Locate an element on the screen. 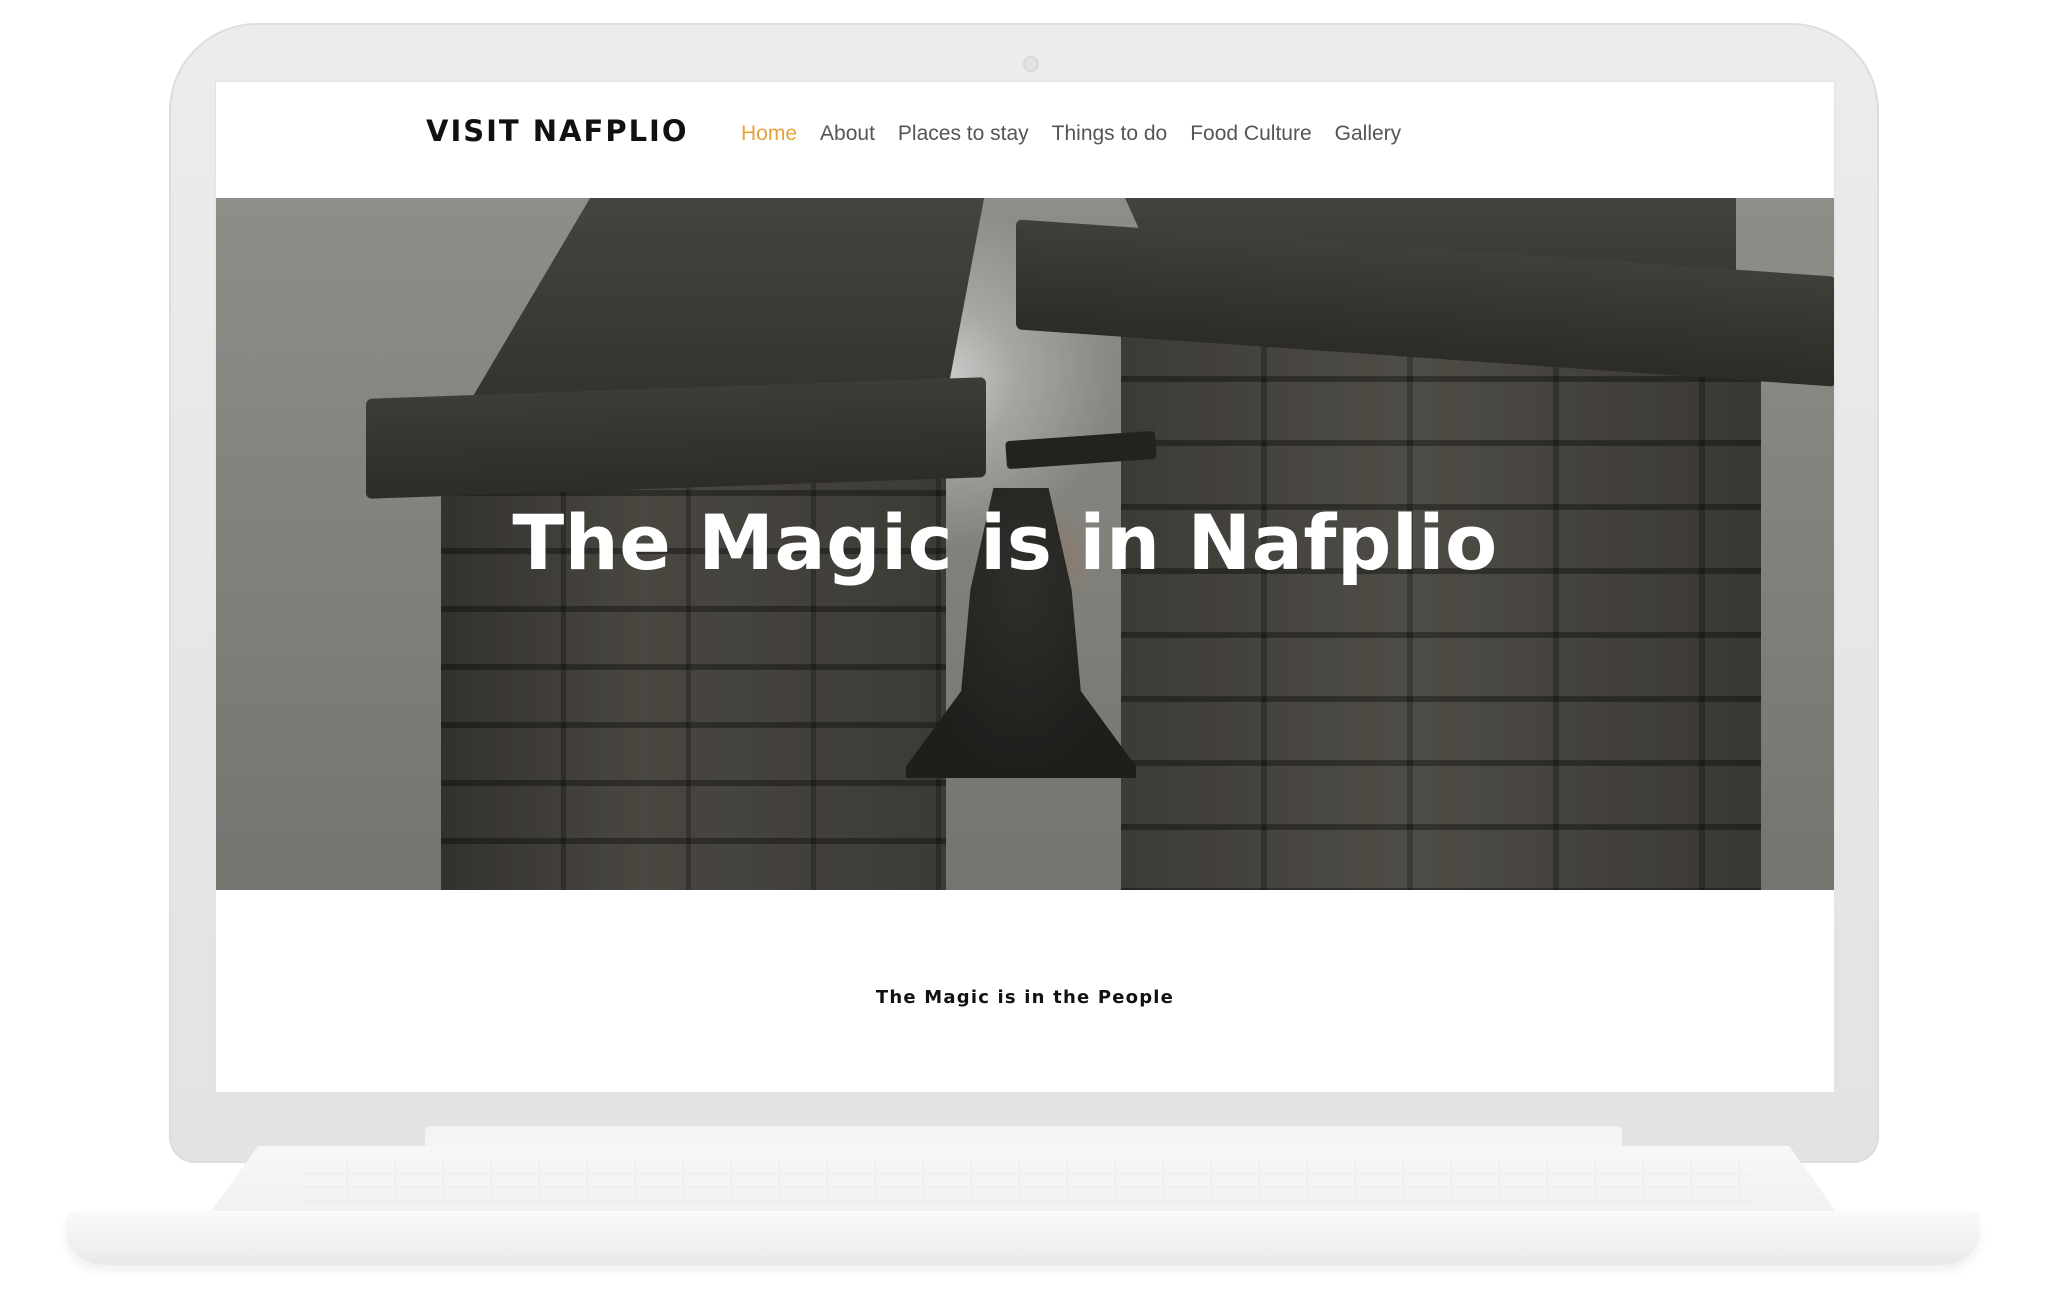 Image resolution: width=2046 pixels, height=1291 pixels. nav-item-home: Home is located at coordinates (769, 134).